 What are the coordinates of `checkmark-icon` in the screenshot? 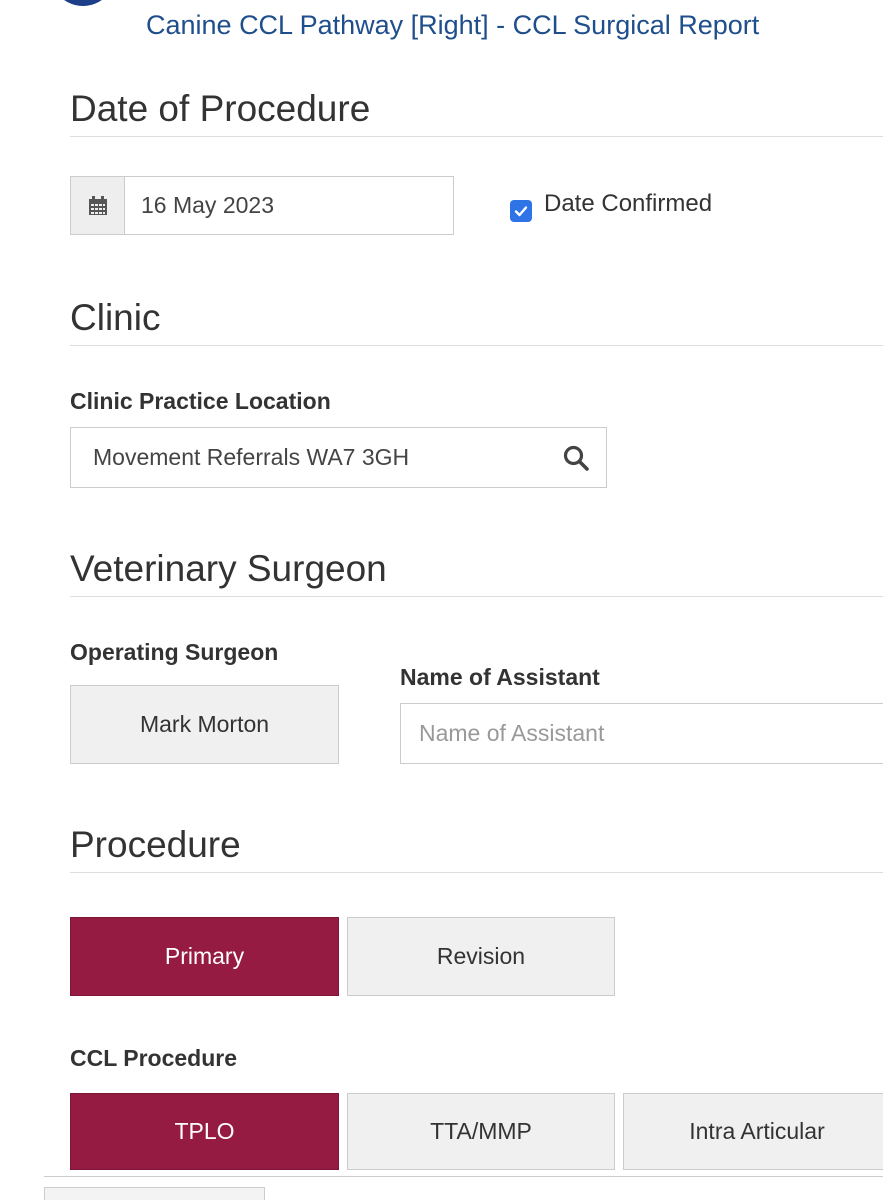 It's located at (521, 211).